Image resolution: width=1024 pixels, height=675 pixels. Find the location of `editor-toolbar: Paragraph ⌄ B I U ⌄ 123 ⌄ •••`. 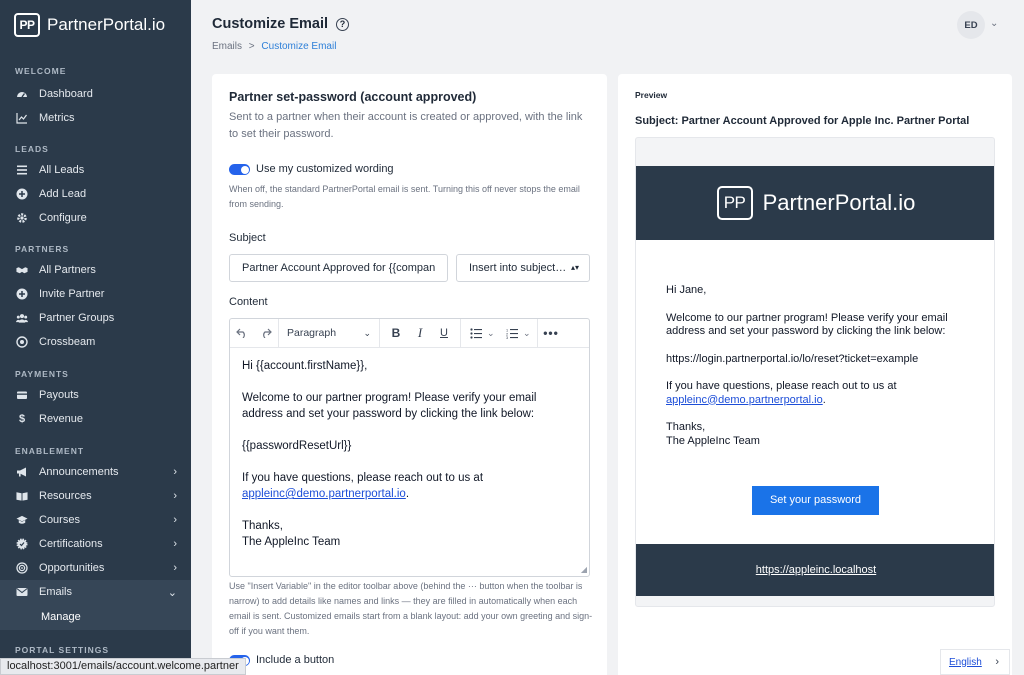

editor-toolbar: Paragraph ⌄ B I U ⌄ 123 ⌄ ••• is located at coordinates (409, 333).